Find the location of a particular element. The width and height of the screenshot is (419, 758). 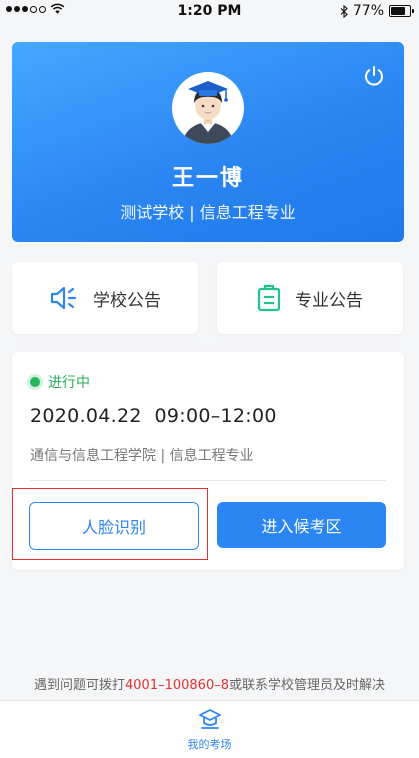

enter-waiting-room-button: 进入候考区 is located at coordinates (301, 525).